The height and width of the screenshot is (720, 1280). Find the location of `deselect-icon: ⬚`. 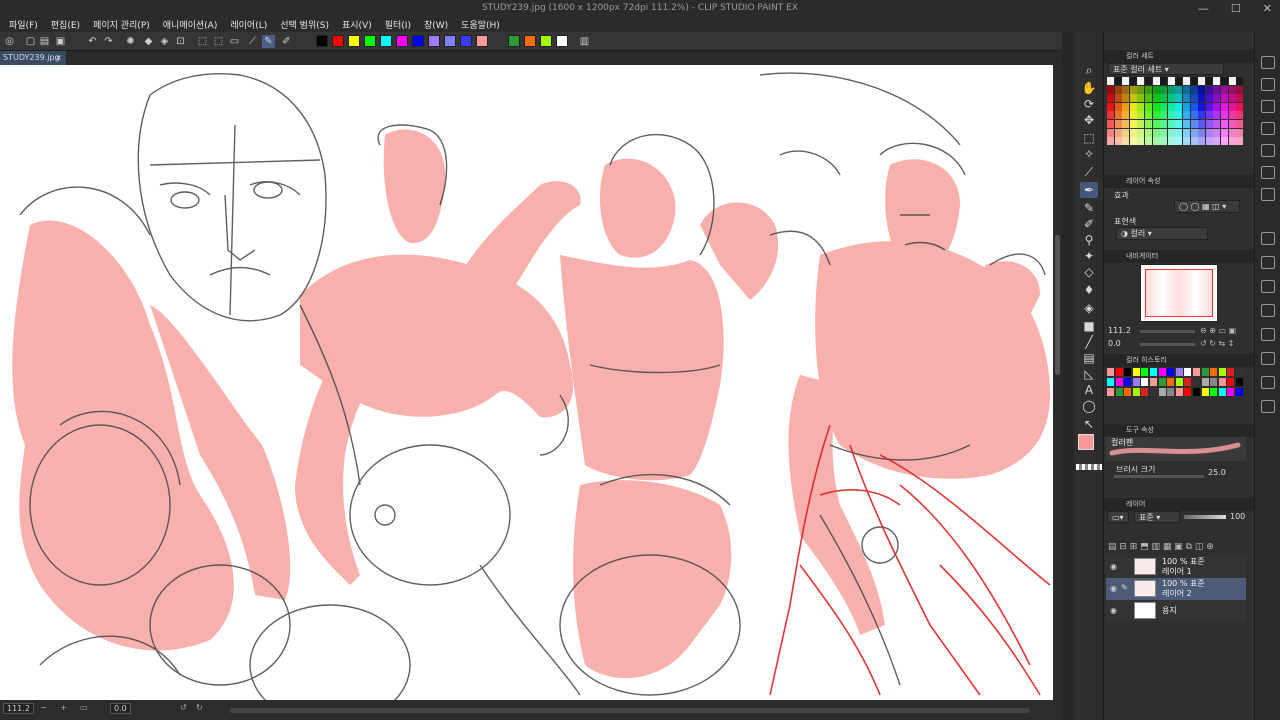

deselect-icon: ⬚ is located at coordinates (202, 41).